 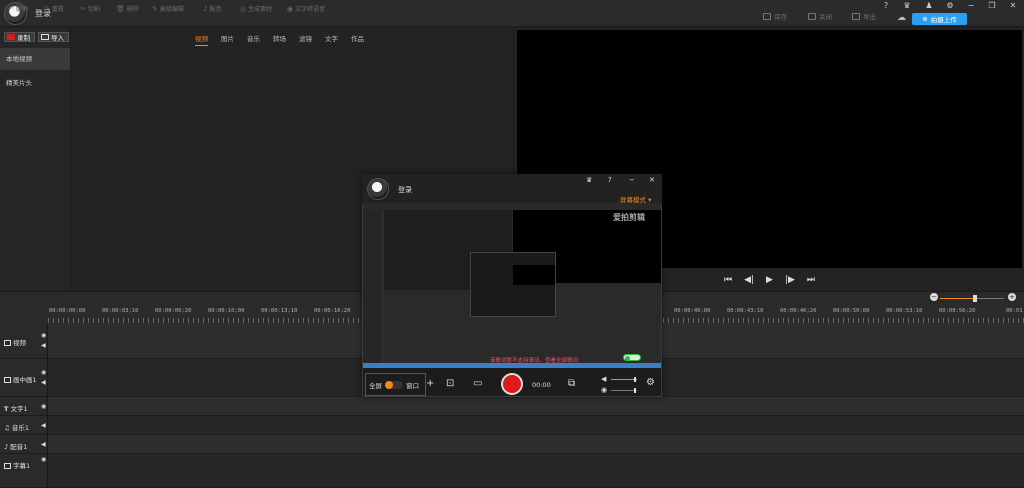 I want to click on close-window-button: ✕, so click(x=1013, y=5).